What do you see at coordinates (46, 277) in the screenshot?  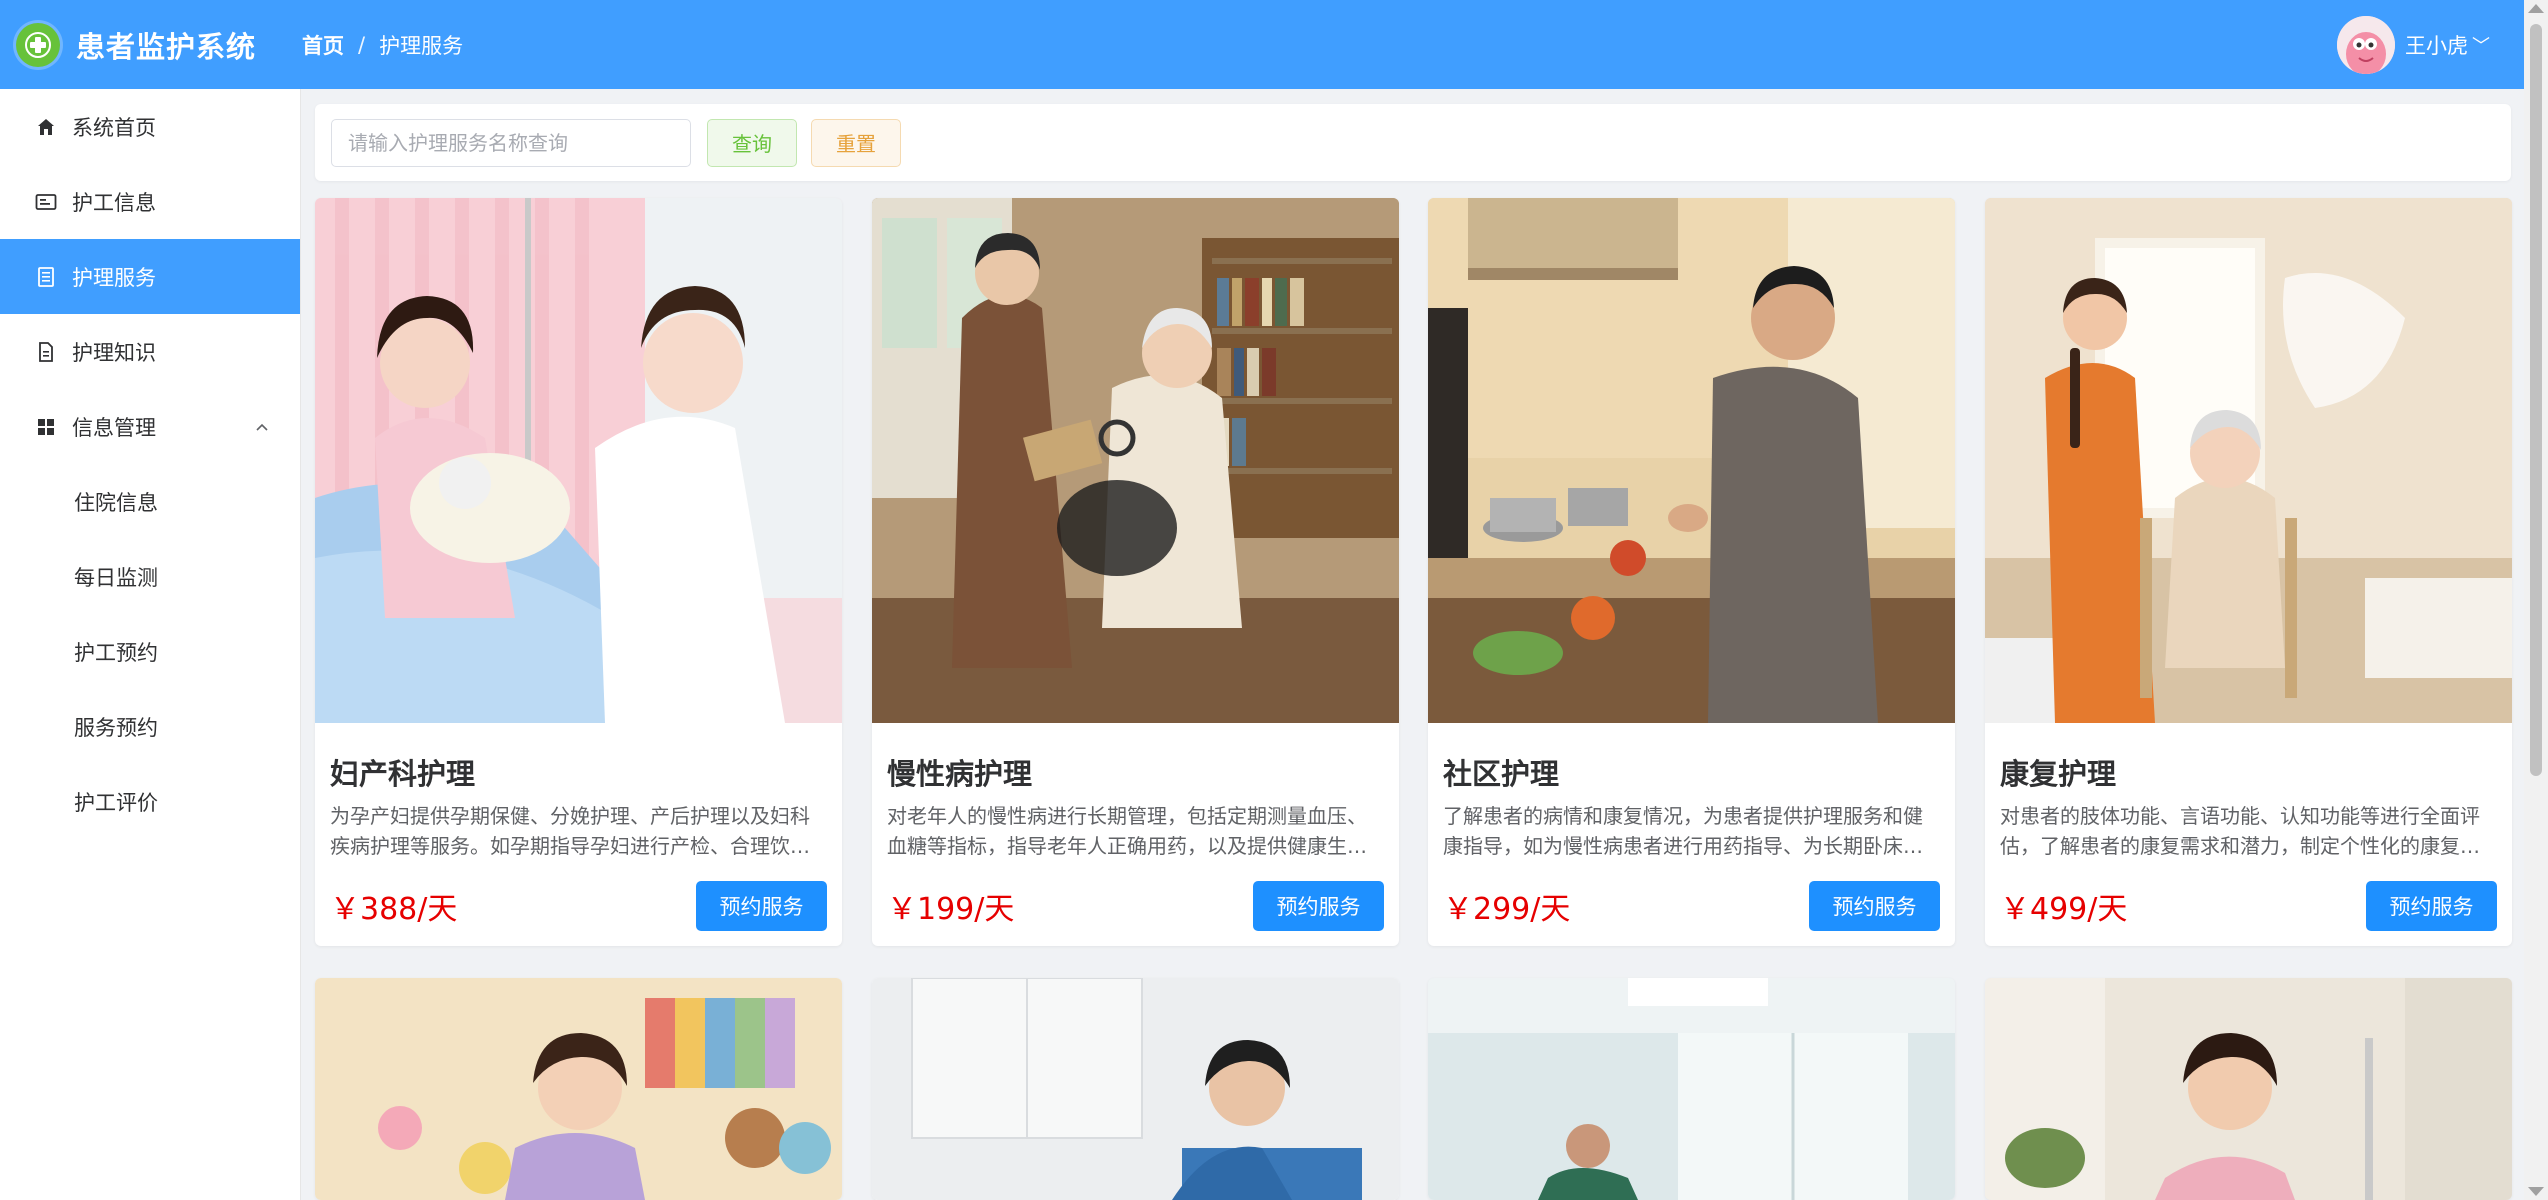 I see `document-icon` at bounding box center [46, 277].